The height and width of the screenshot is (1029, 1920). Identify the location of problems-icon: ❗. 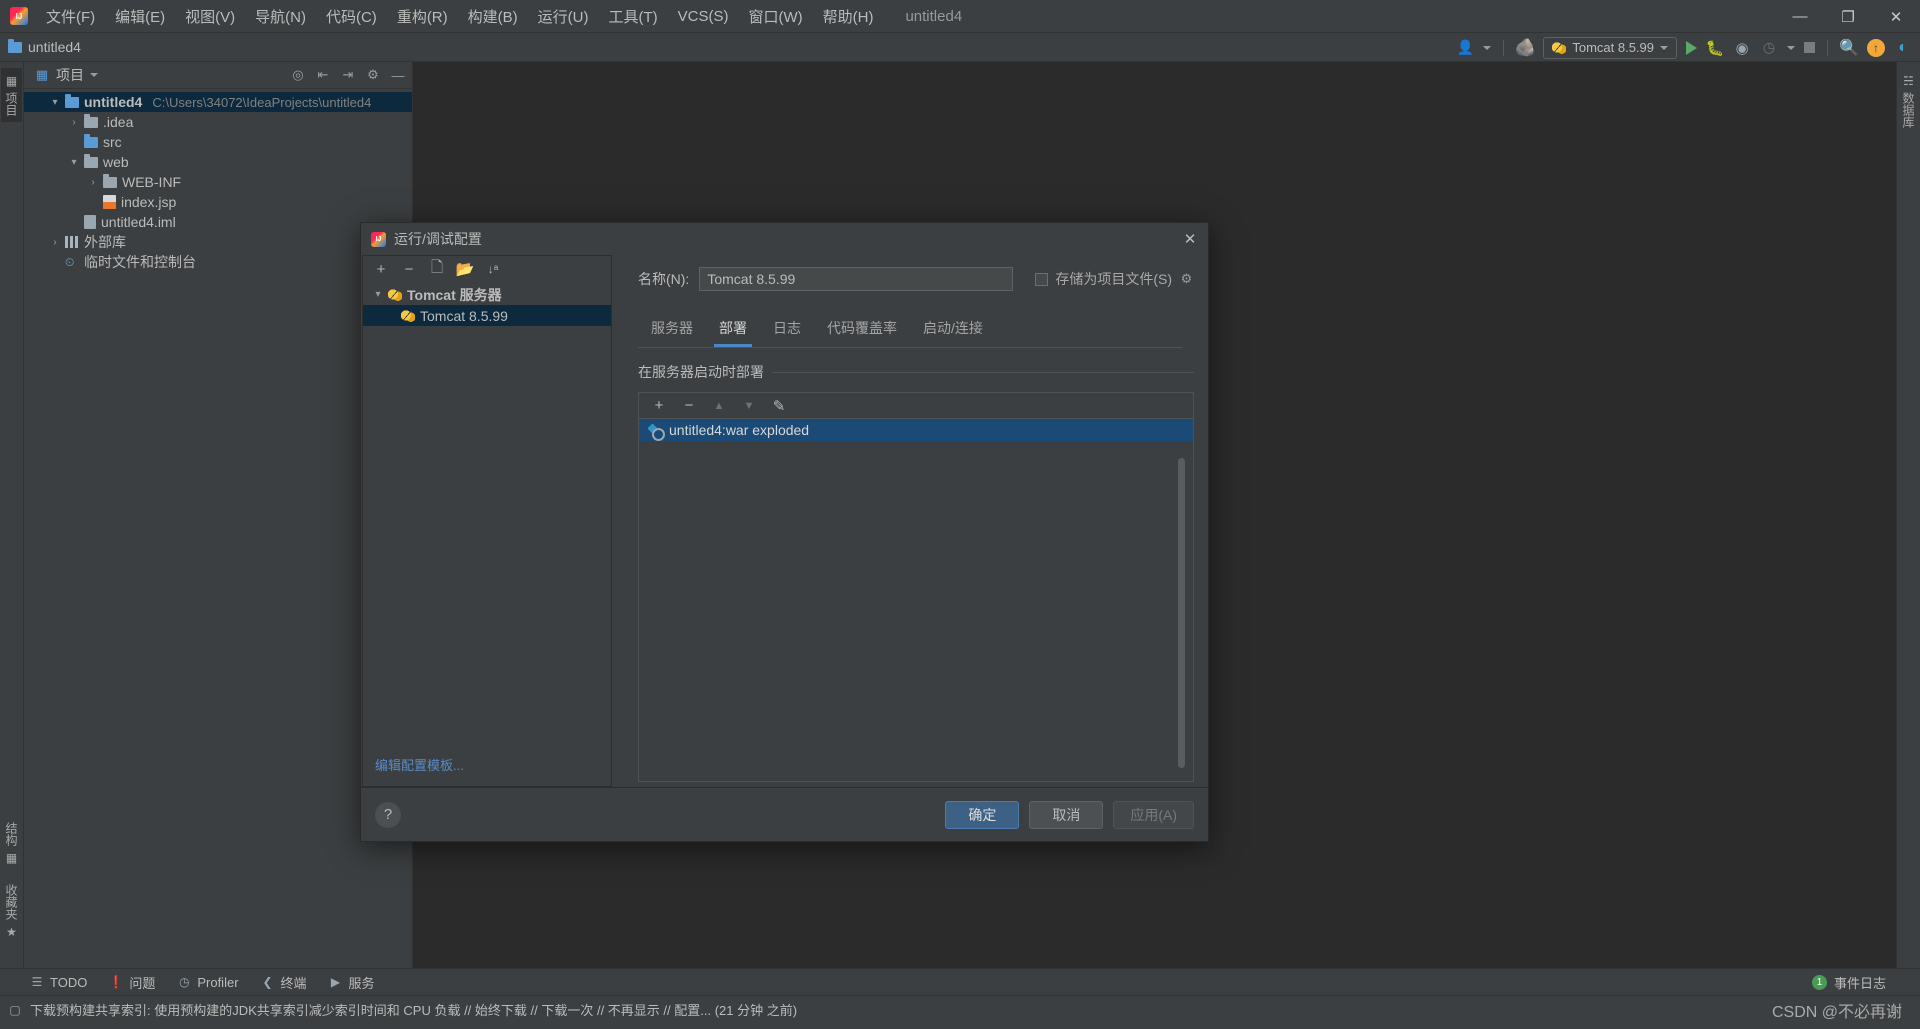
(116, 982).